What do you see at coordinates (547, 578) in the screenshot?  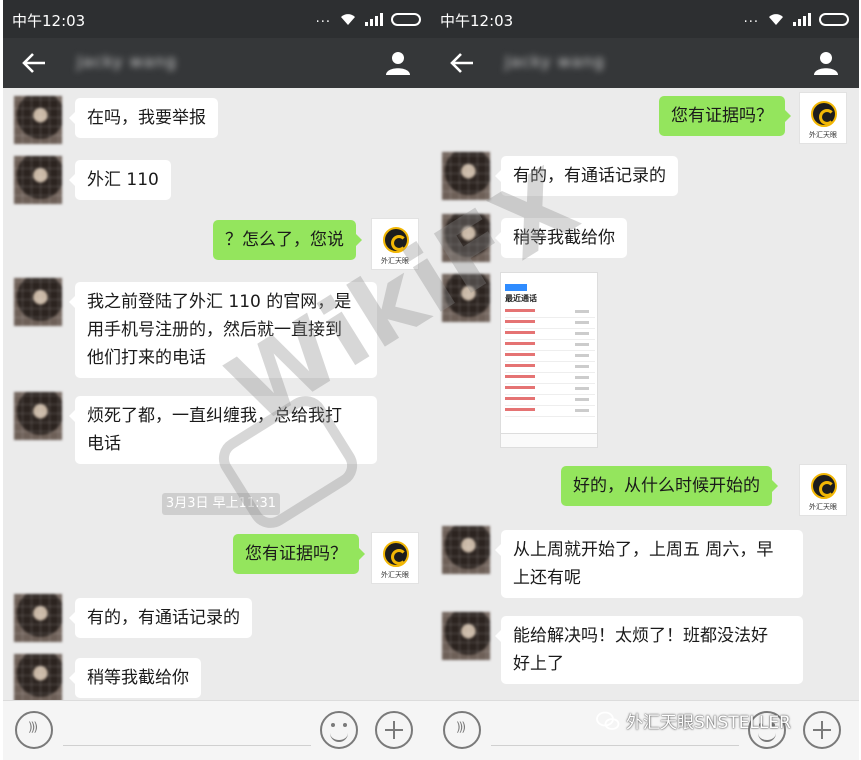 I see `message-line: 上还有呢` at bounding box center [547, 578].